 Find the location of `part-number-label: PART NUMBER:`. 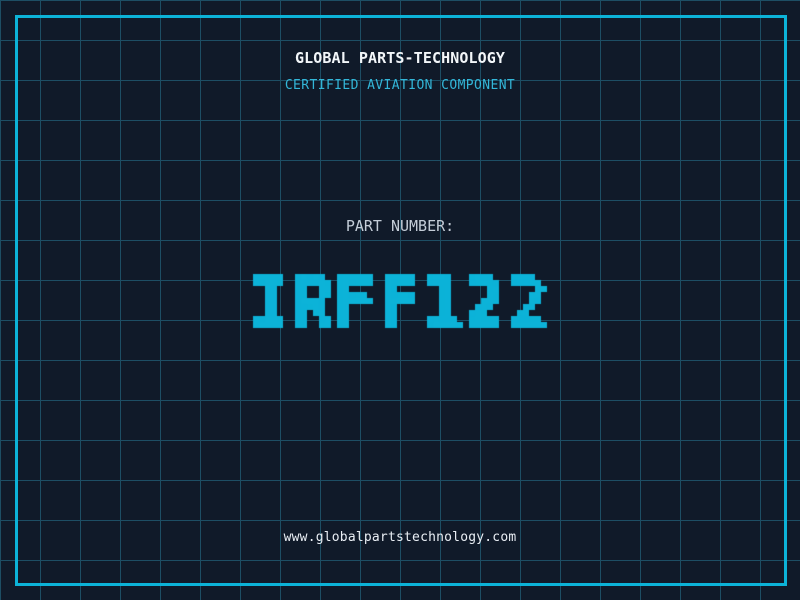

part-number-label: PART NUMBER: is located at coordinates (400, 226).